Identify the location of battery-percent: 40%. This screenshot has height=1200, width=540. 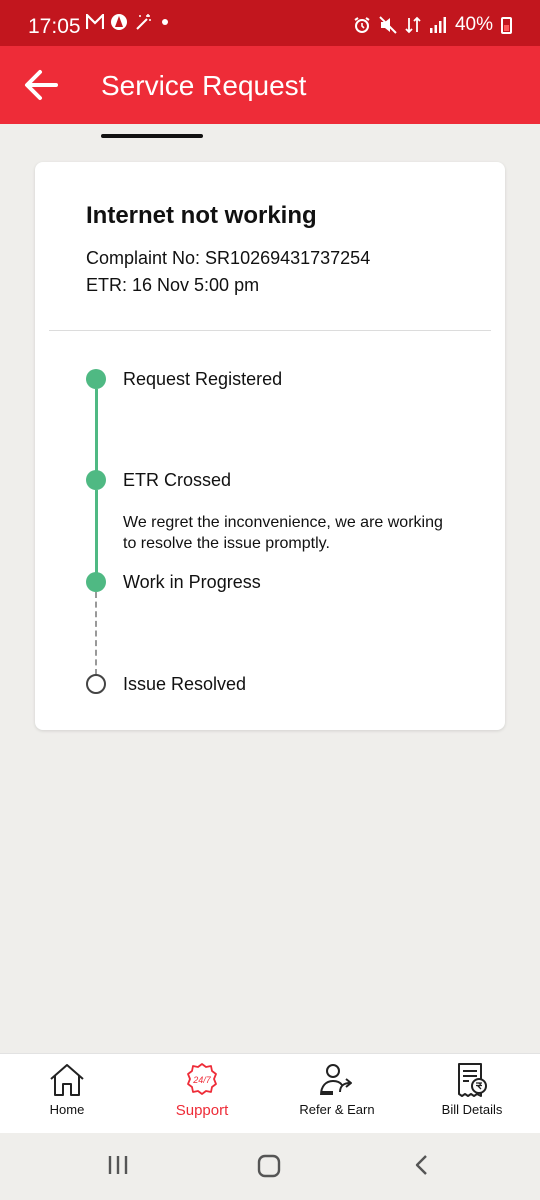
(473, 24).